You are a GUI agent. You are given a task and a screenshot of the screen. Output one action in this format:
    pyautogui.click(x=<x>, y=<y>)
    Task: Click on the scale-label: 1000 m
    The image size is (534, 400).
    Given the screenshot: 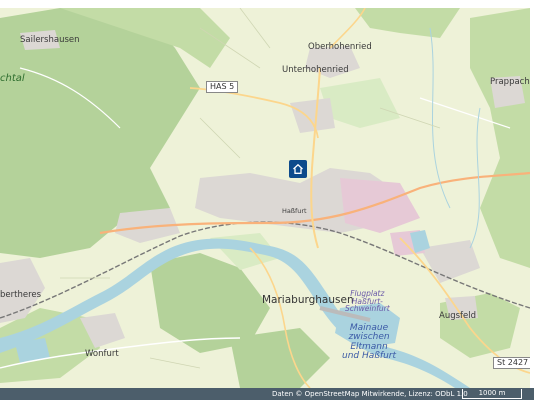 What is the action you would take?
    pyautogui.click(x=492, y=393)
    